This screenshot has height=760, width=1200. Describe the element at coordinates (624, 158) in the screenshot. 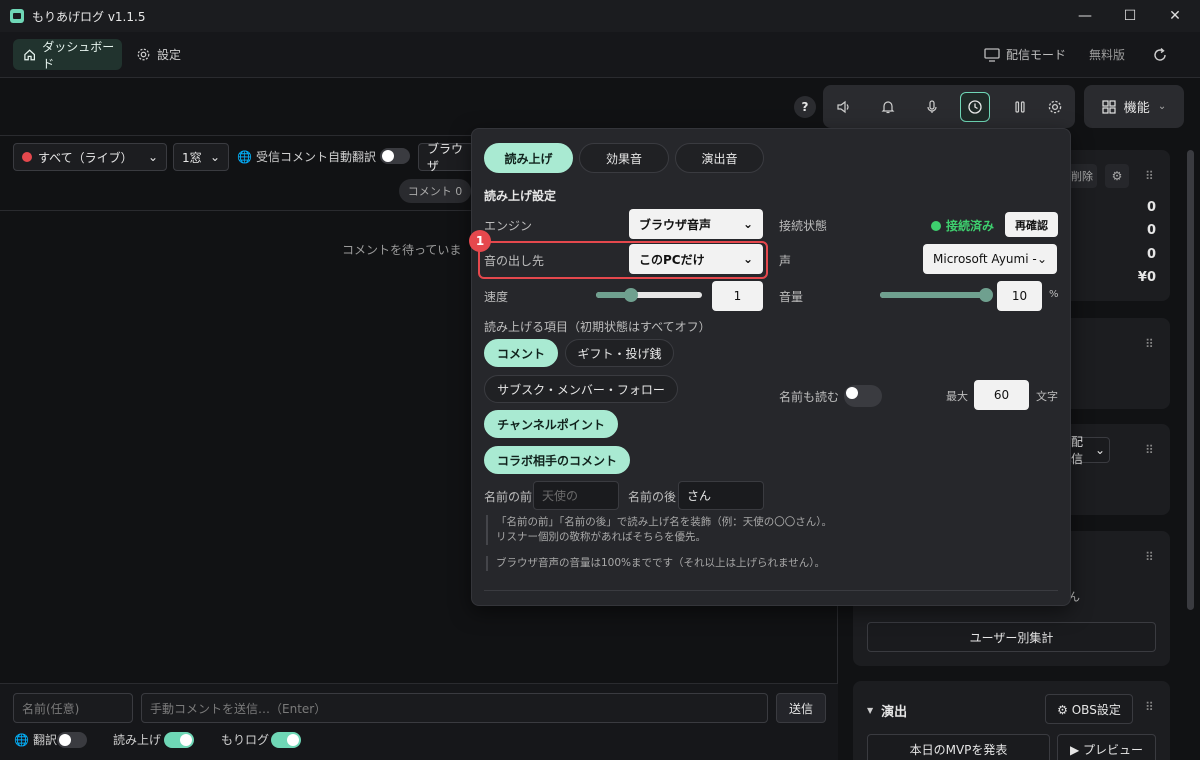

I see `tab-sound-effects: 効果音` at that location.